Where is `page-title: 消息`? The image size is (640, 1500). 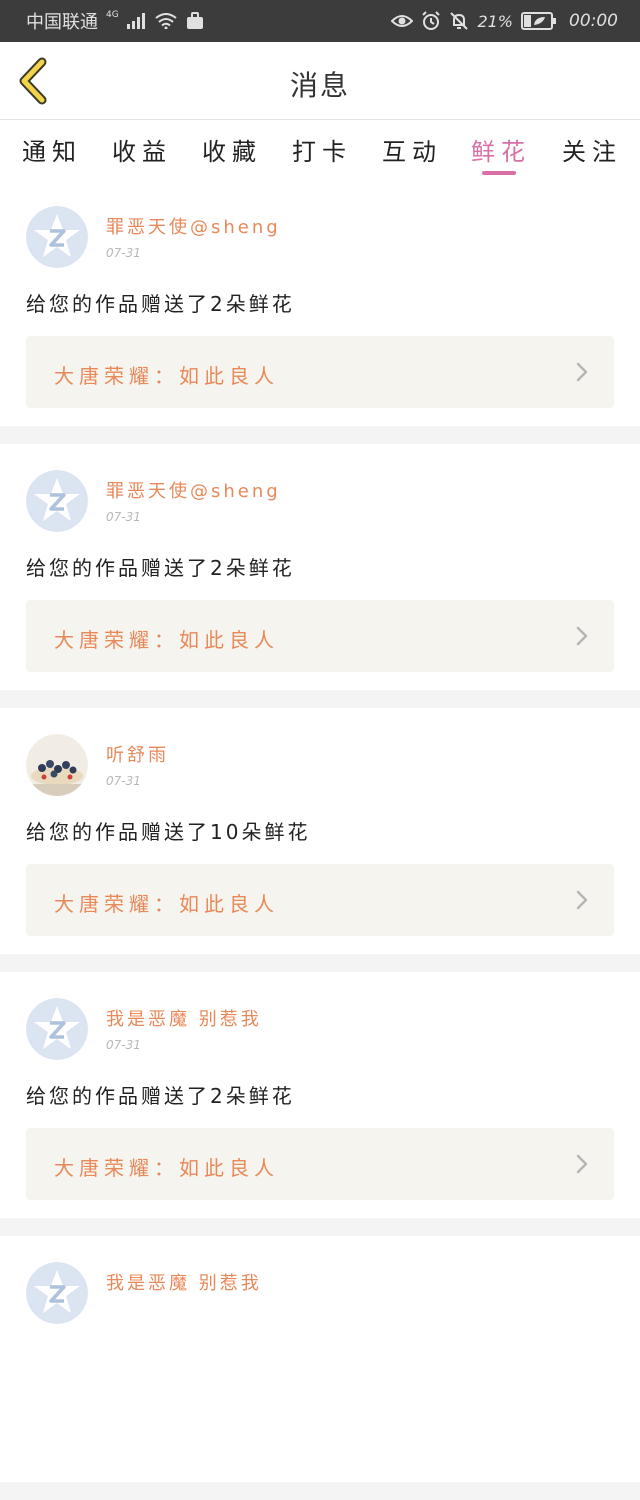
page-title: 消息 is located at coordinates (319, 85).